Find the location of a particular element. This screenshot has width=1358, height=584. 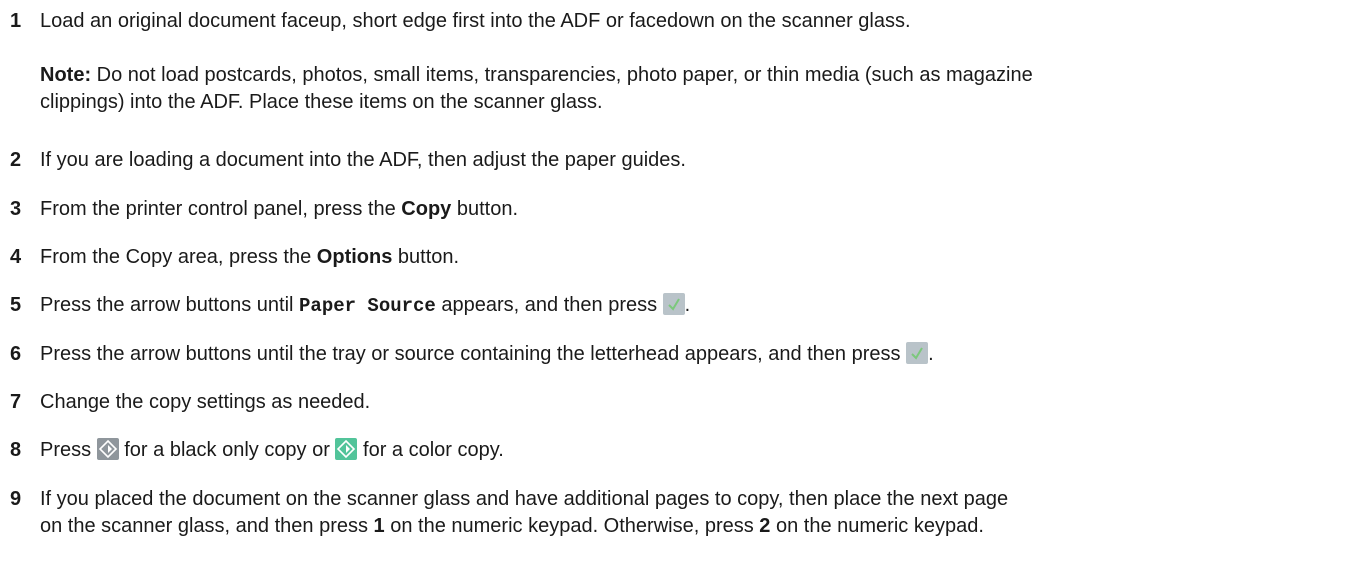

step-number: 5 is located at coordinates (16, 305).